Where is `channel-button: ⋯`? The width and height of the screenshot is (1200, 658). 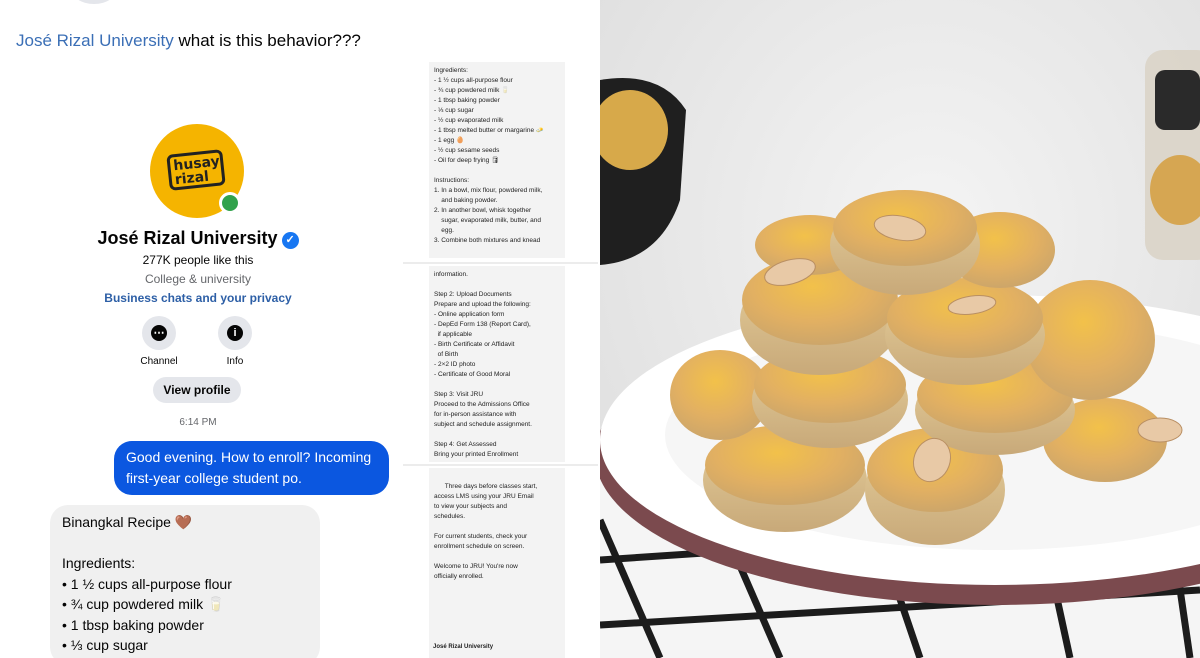
channel-button: ⋯ is located at coordinates (159, 333).